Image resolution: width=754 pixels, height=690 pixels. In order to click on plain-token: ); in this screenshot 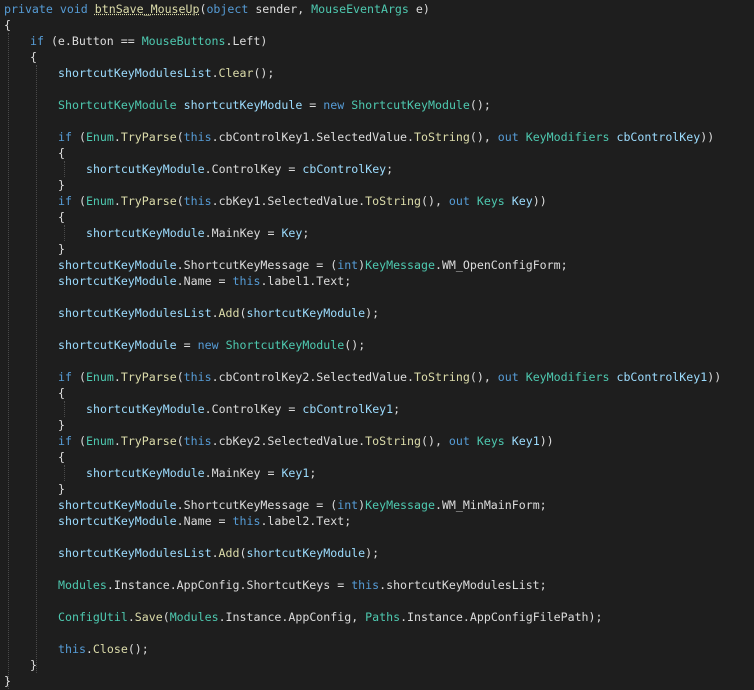, I will do `click(372, 553)`.